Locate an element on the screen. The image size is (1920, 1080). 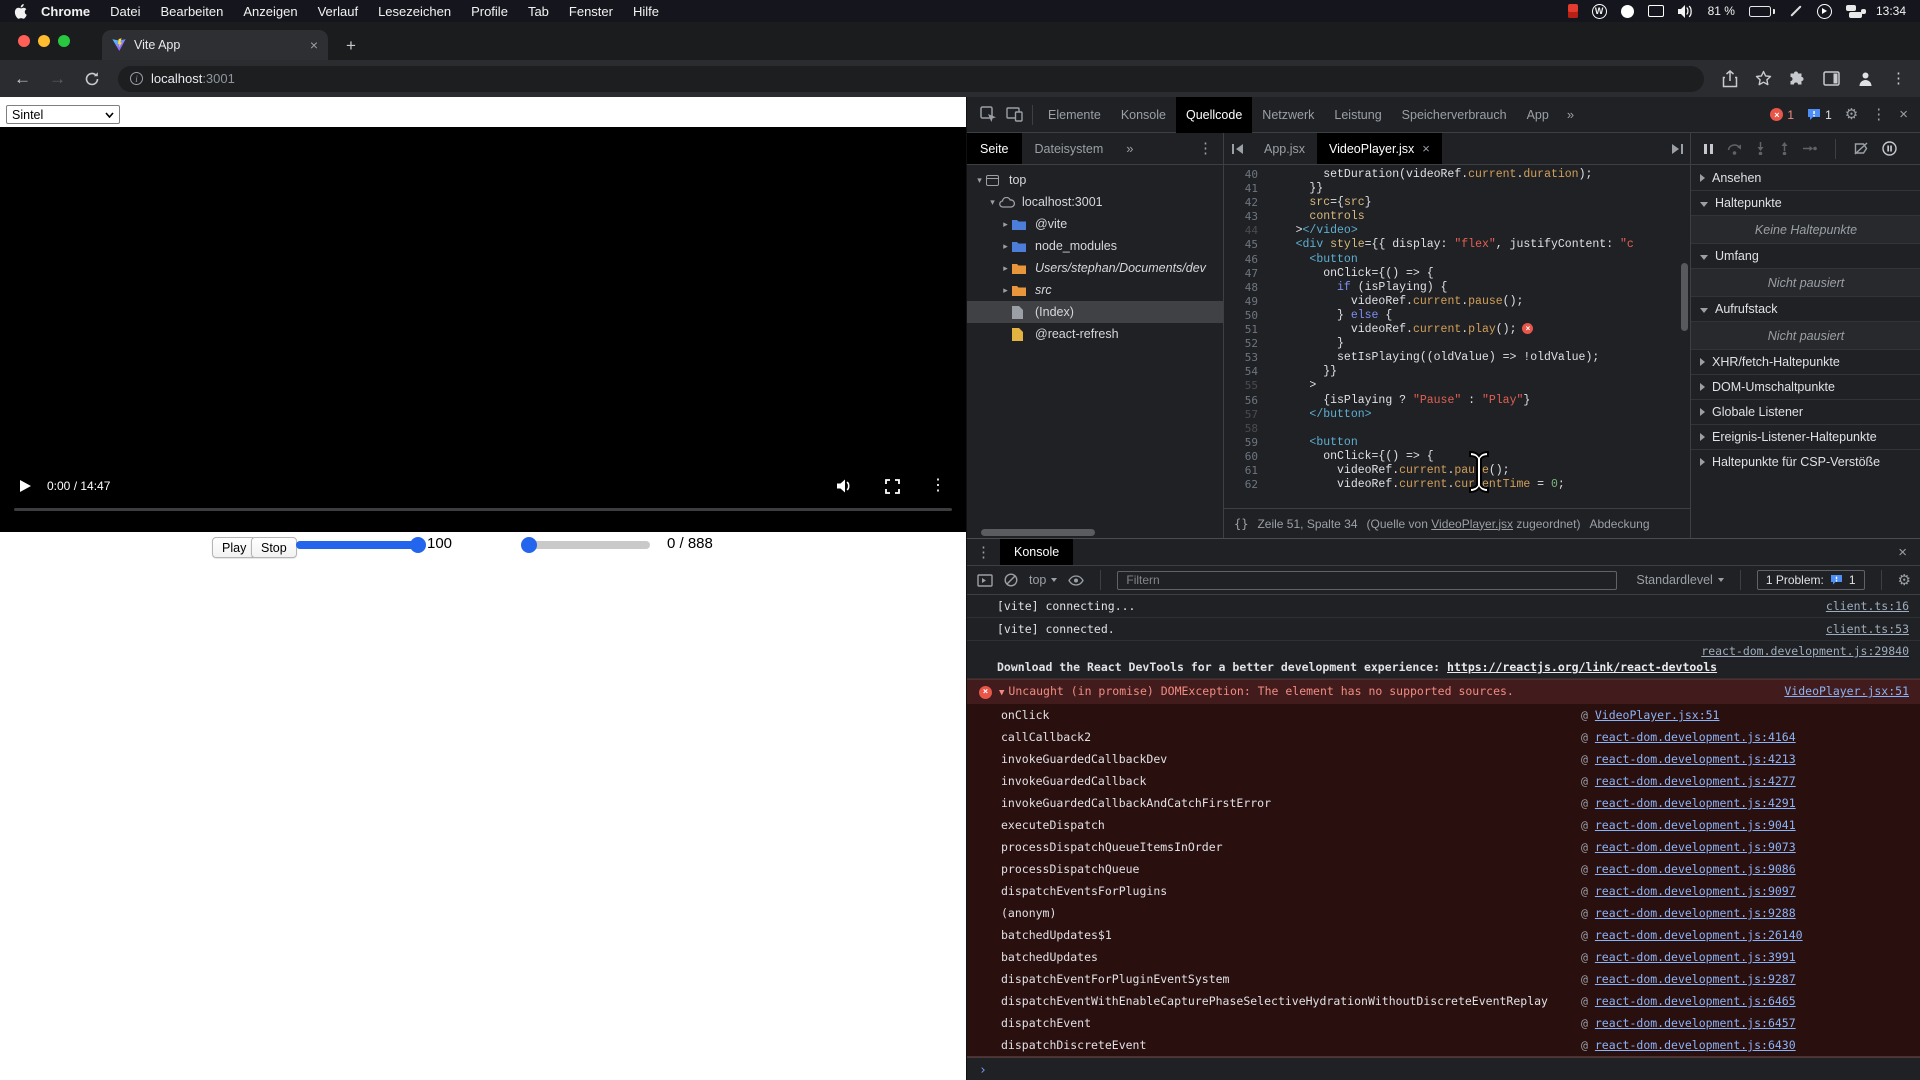
line-number: 62 is located at coordinates (1246, 485).